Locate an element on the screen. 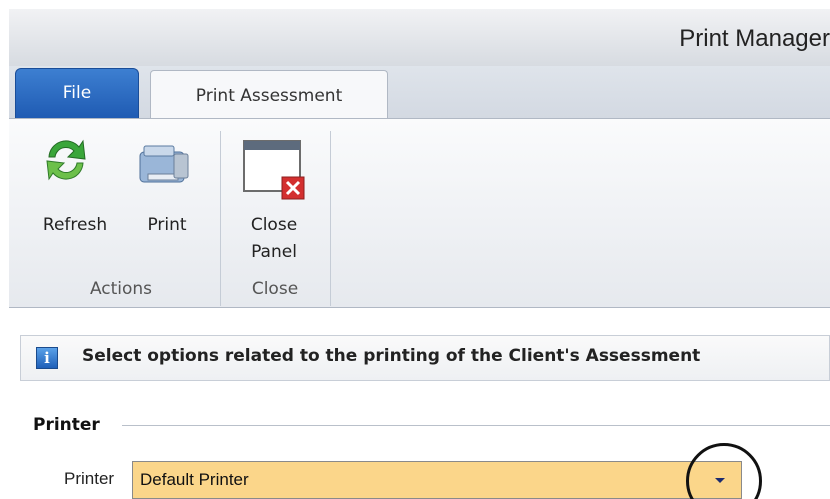  group-label-actions: Actions is located at coordinates (121, 289).